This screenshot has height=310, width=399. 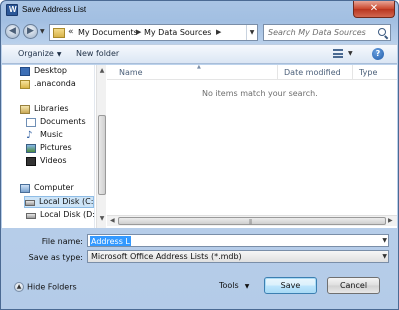 What do you see at coordinates (320, 32) in the screenshot?
I see `search-input` at bounding box center [320, 32].